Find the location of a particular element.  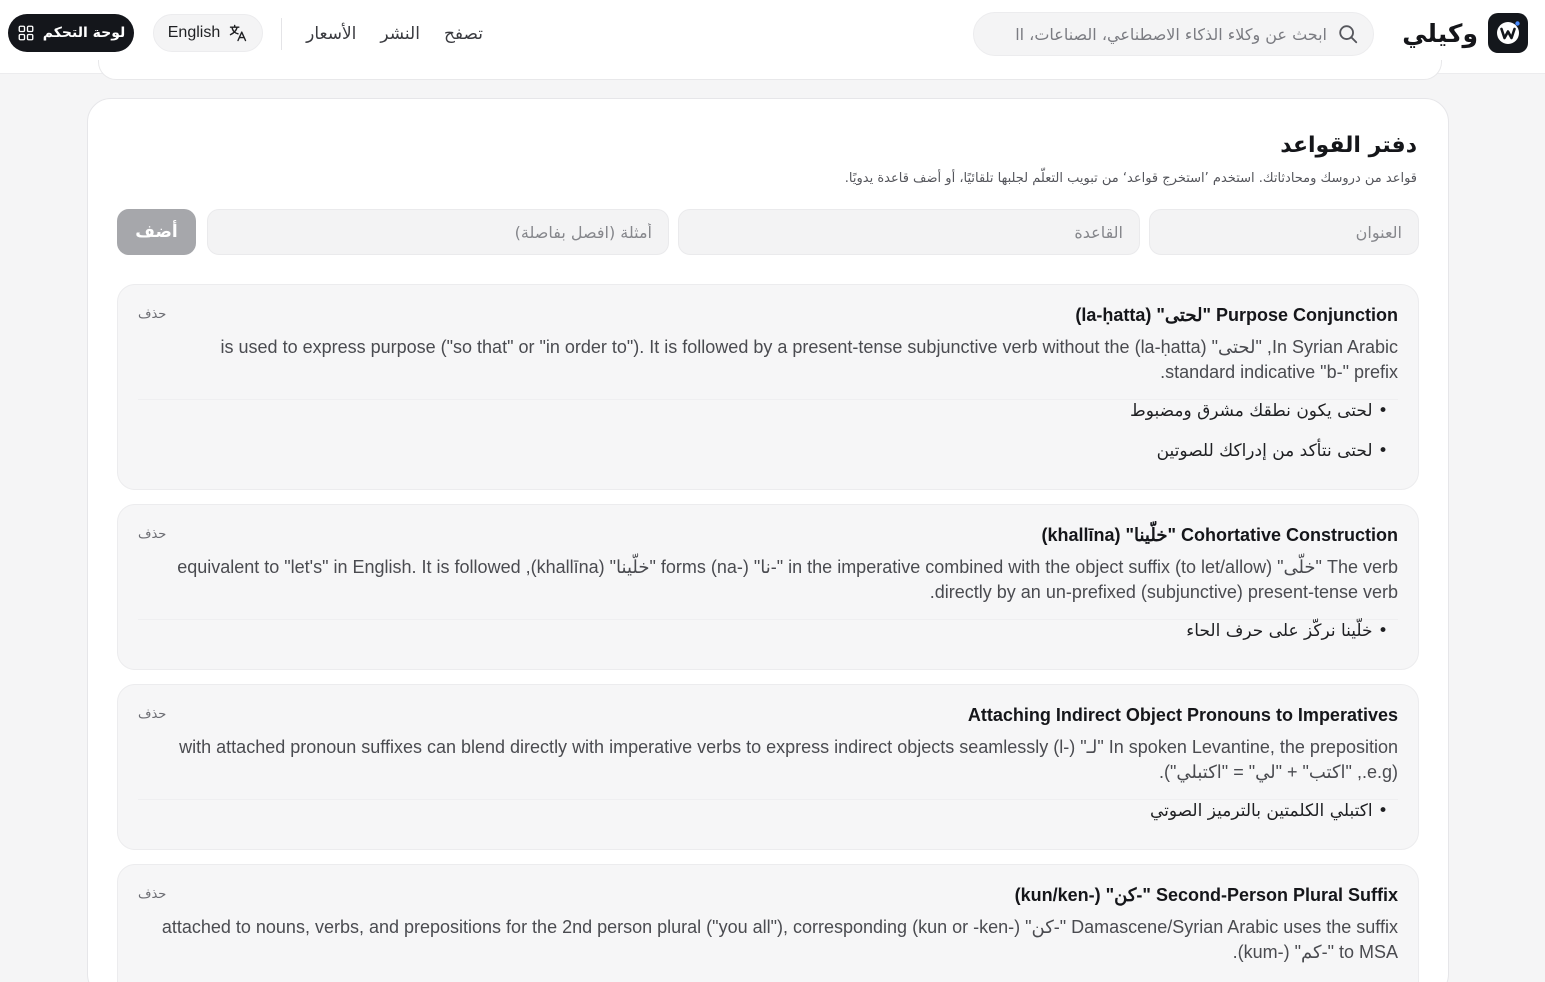

search-bar is located at coordinates (1173, 34).